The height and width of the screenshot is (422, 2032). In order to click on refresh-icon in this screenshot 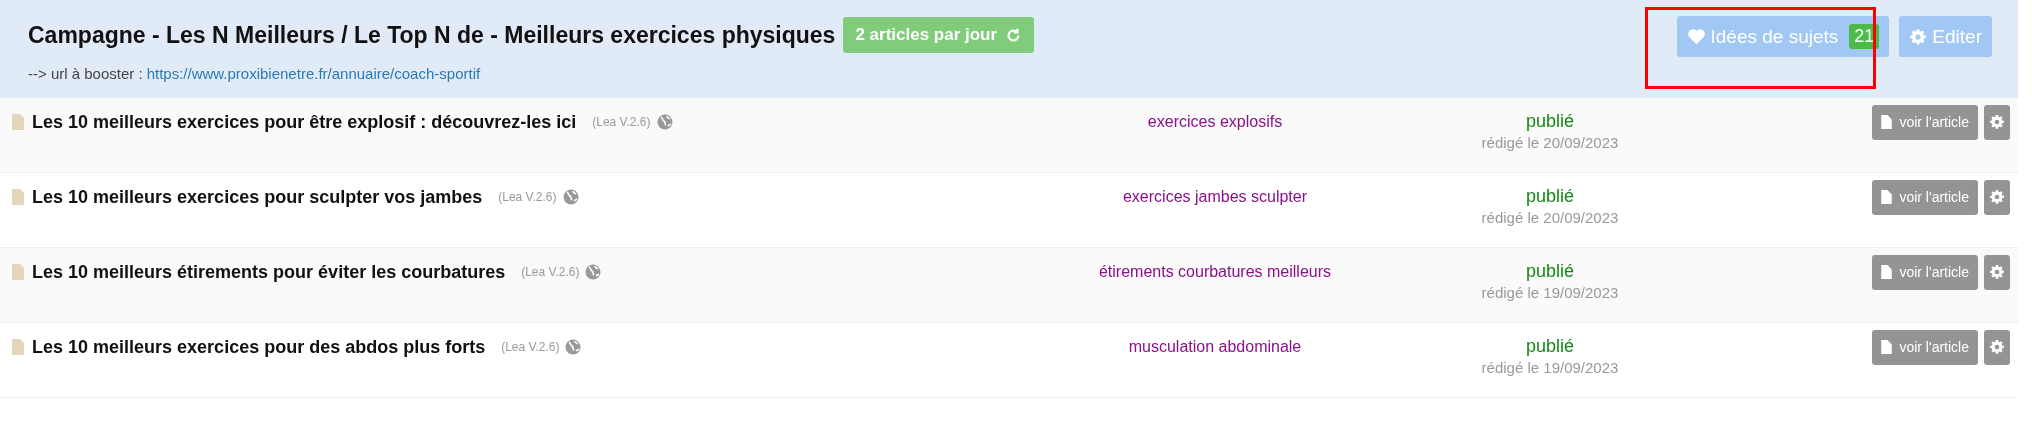, I will do `click(1014, 35)`.